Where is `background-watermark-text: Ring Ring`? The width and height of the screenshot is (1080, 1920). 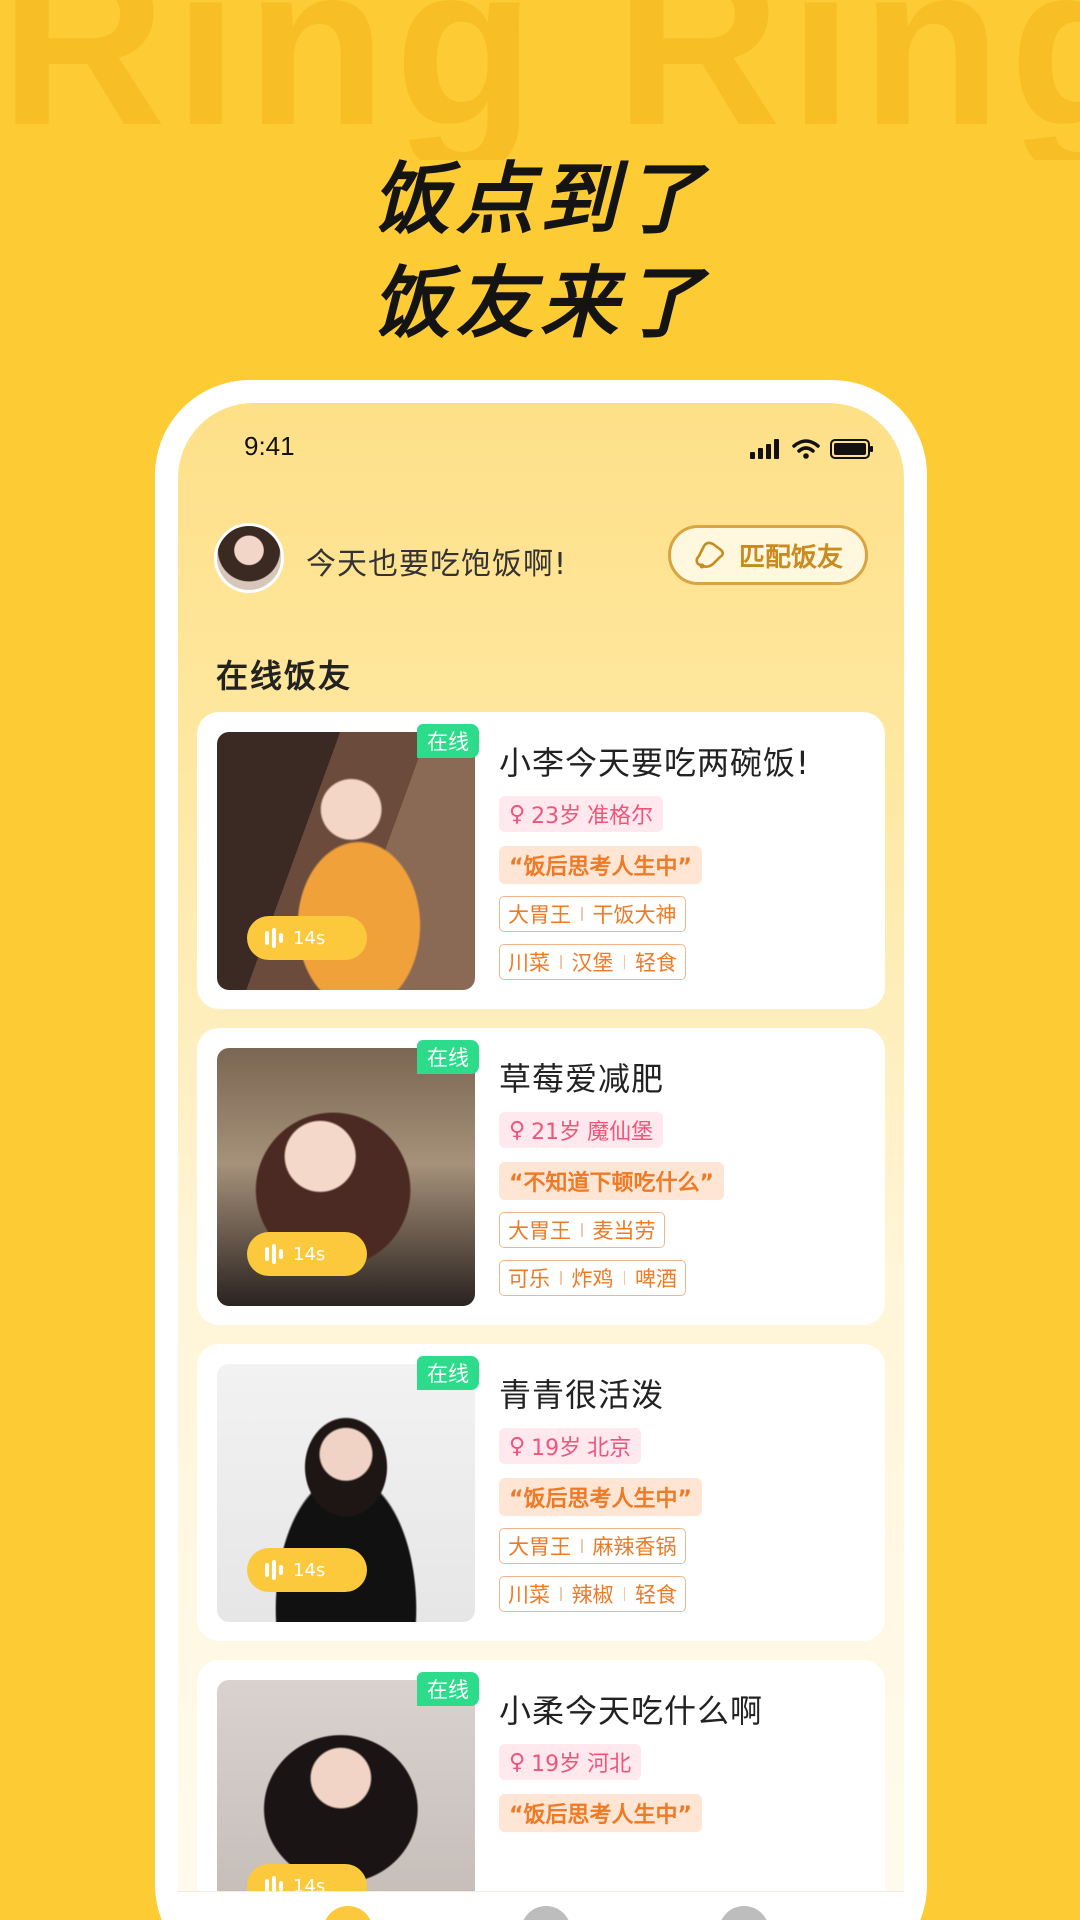 background-watermark-text: Ring Ring is located at coordinates (540, 80).